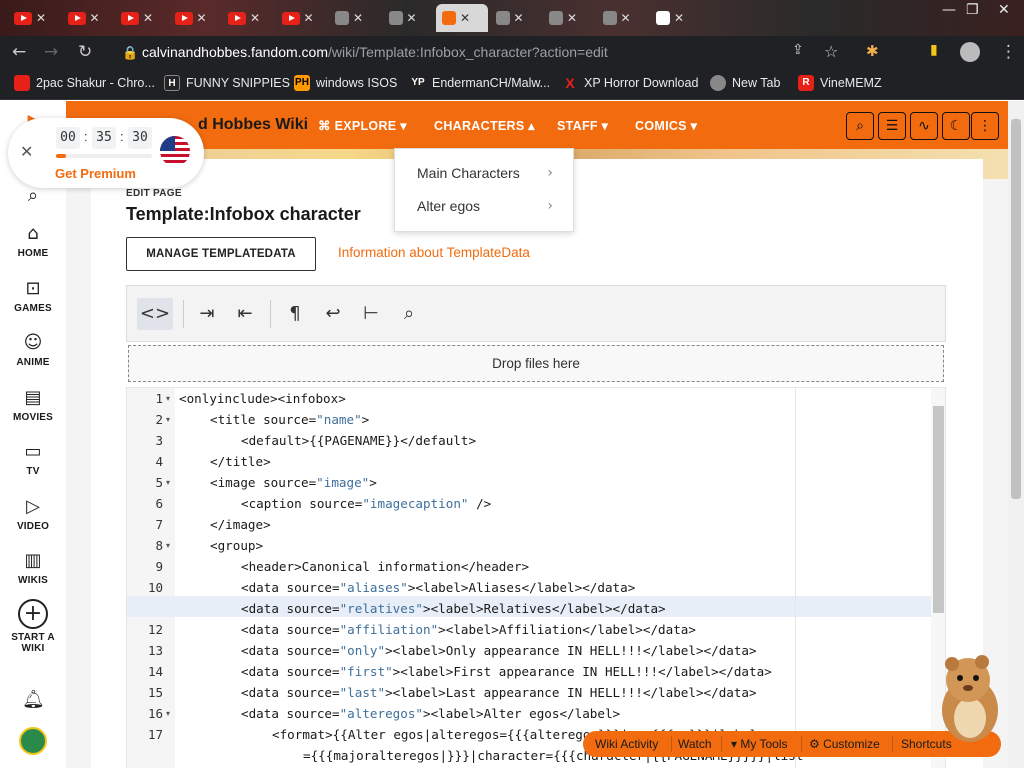  What do you see at coordinates (33, 459) in the screenshot?
I see `rail-item-tv: ▭ TV` at bounding box center [33, 459].